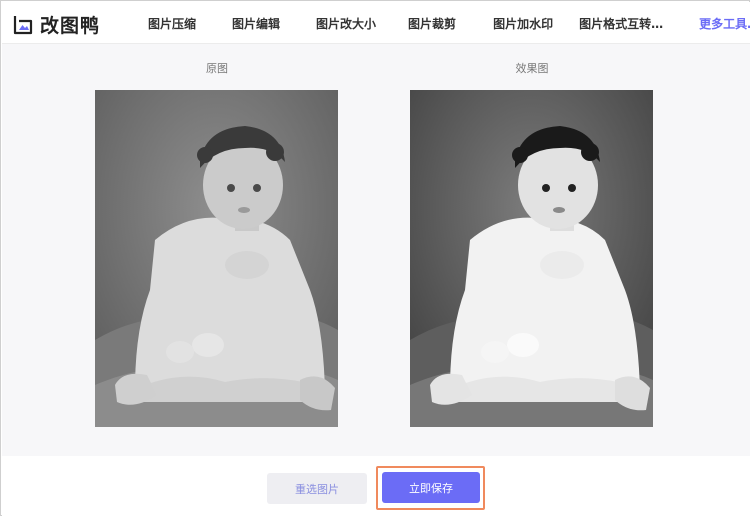 Image resolution: width=750 pixels, height=516 pixels. I want to click on brand-name: 改图鸭, so click(70, 26).